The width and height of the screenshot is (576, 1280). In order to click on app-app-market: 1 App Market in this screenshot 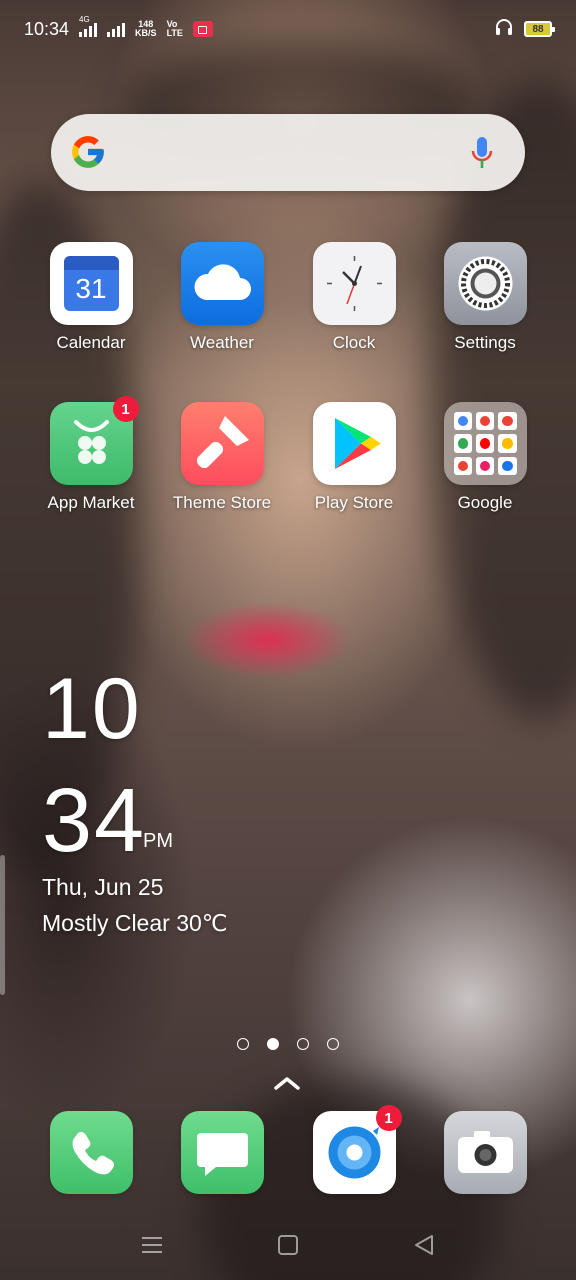, I will do `click(91, 454)`.